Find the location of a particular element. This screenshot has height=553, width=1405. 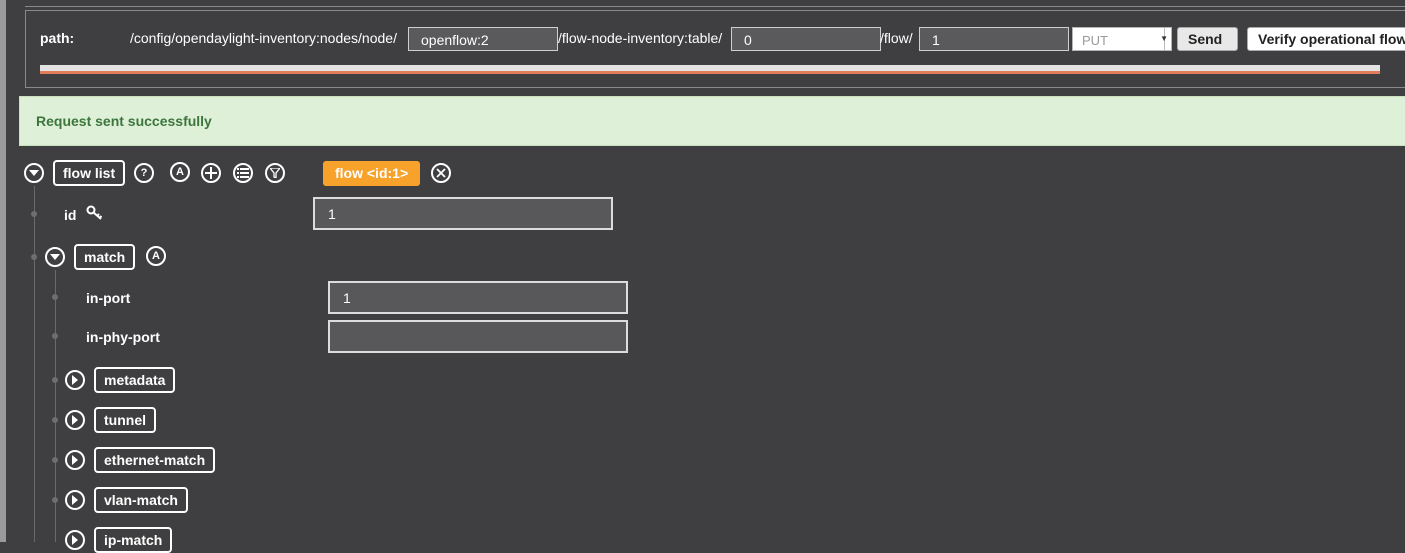

help-icon: ? is located at coordinates (144, 173).